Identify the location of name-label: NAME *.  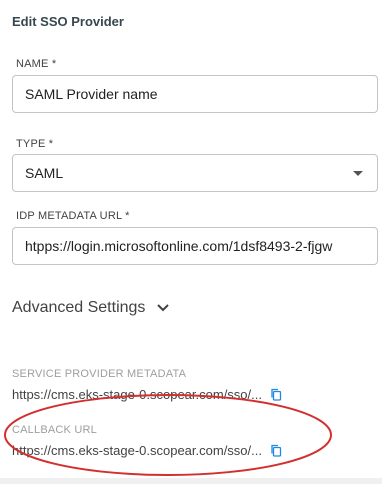
(36, 64).